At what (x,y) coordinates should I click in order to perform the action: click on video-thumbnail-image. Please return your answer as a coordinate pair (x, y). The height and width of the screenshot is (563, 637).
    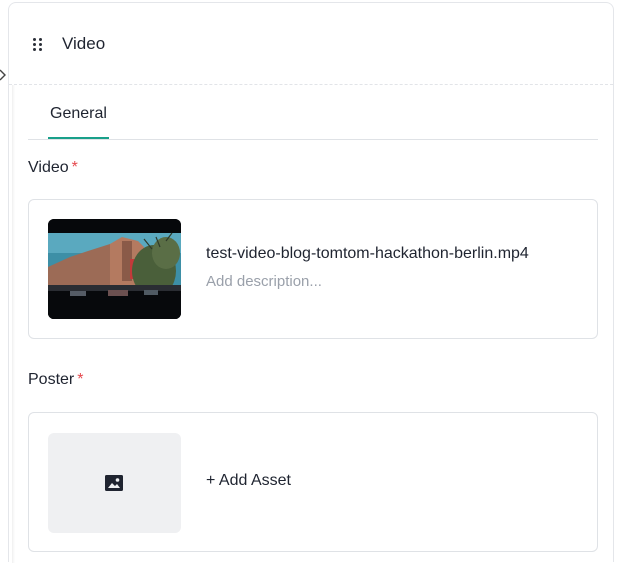
    Looking at the image, I should click on (114, 269).